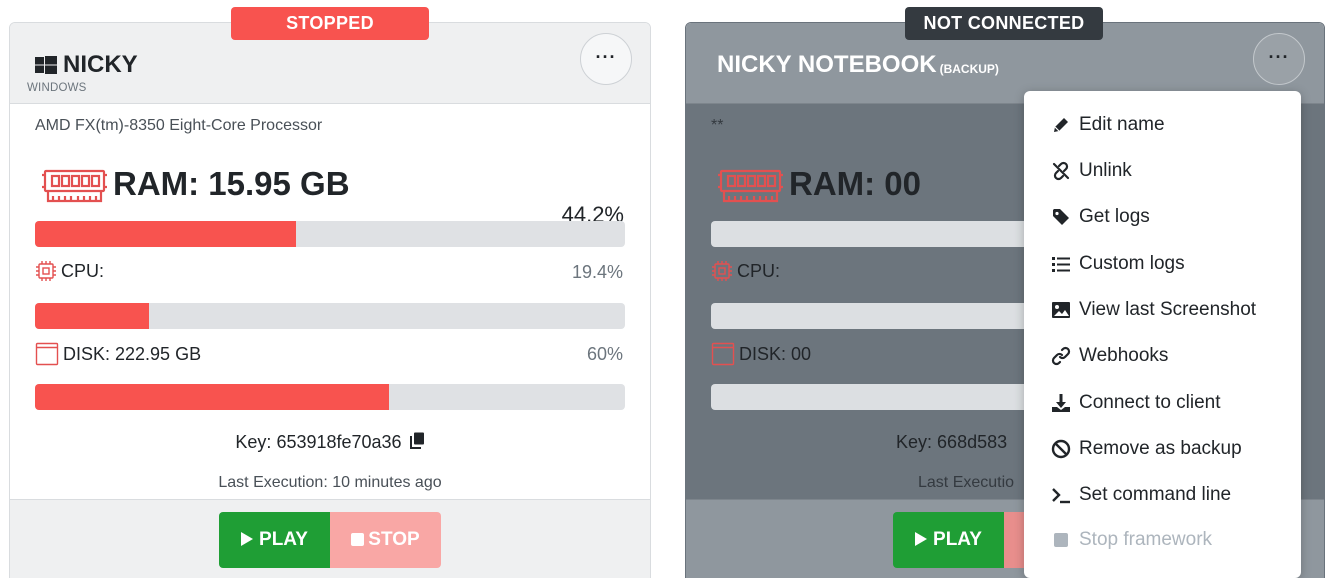  What do you see at coordinates (132, 353) in the screenshot?
I see `disk-label: DISK: 222.95 GB` at bounding box center [132, 353].